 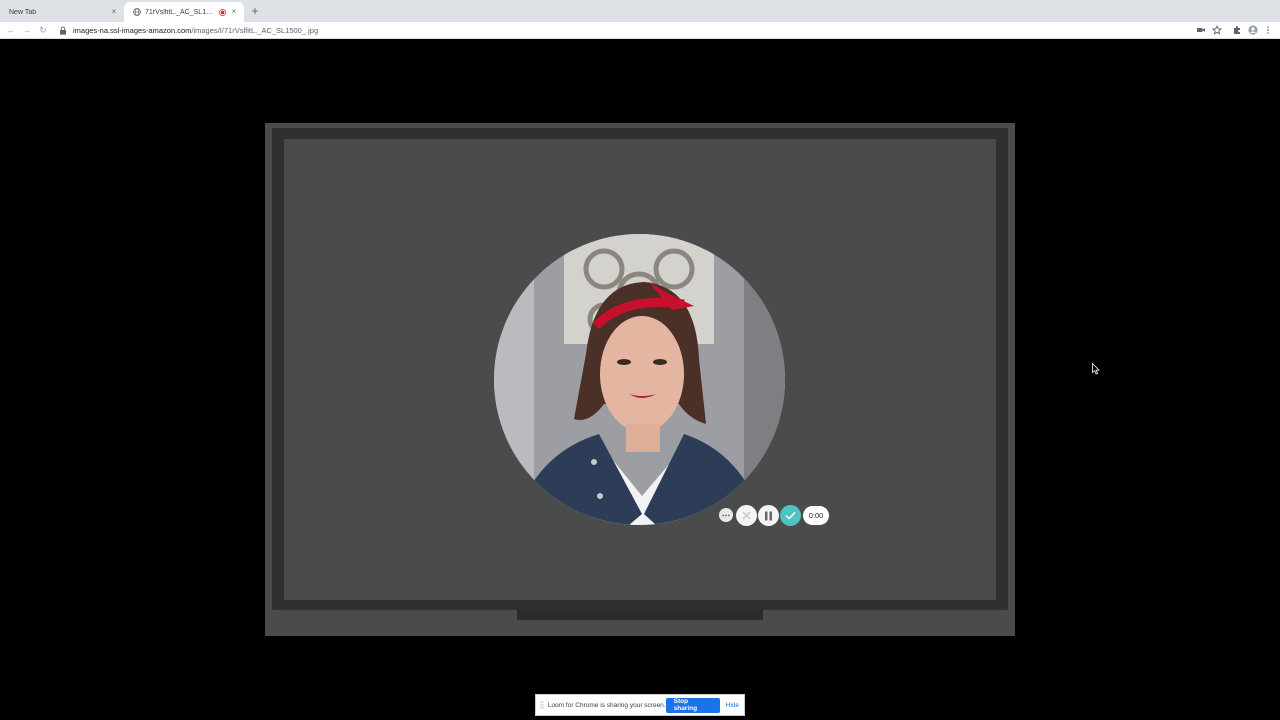 I want to click on tab-new-tab: New Tab ×, so click(x=62, y=12).